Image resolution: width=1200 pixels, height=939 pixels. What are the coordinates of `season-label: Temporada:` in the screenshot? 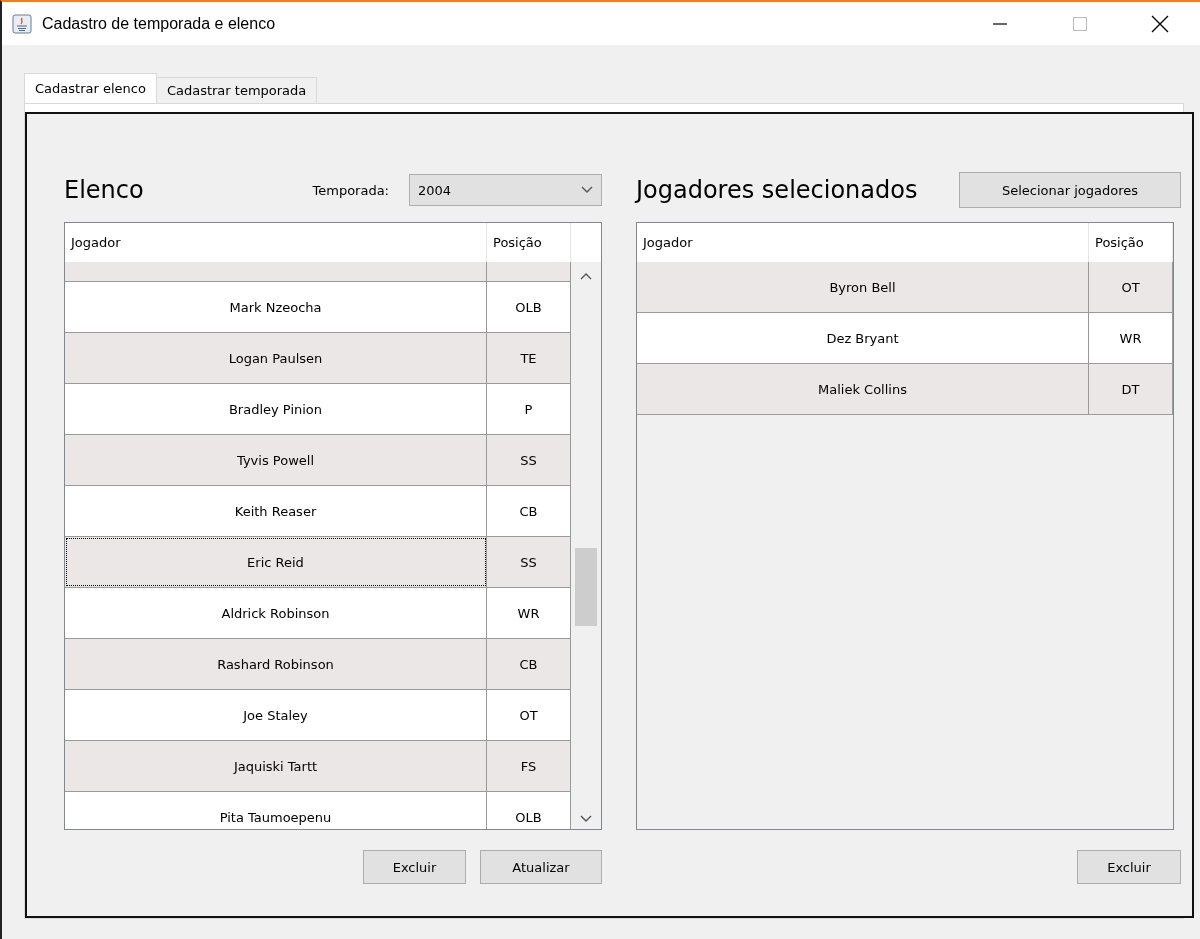 It's located at (350, 190).